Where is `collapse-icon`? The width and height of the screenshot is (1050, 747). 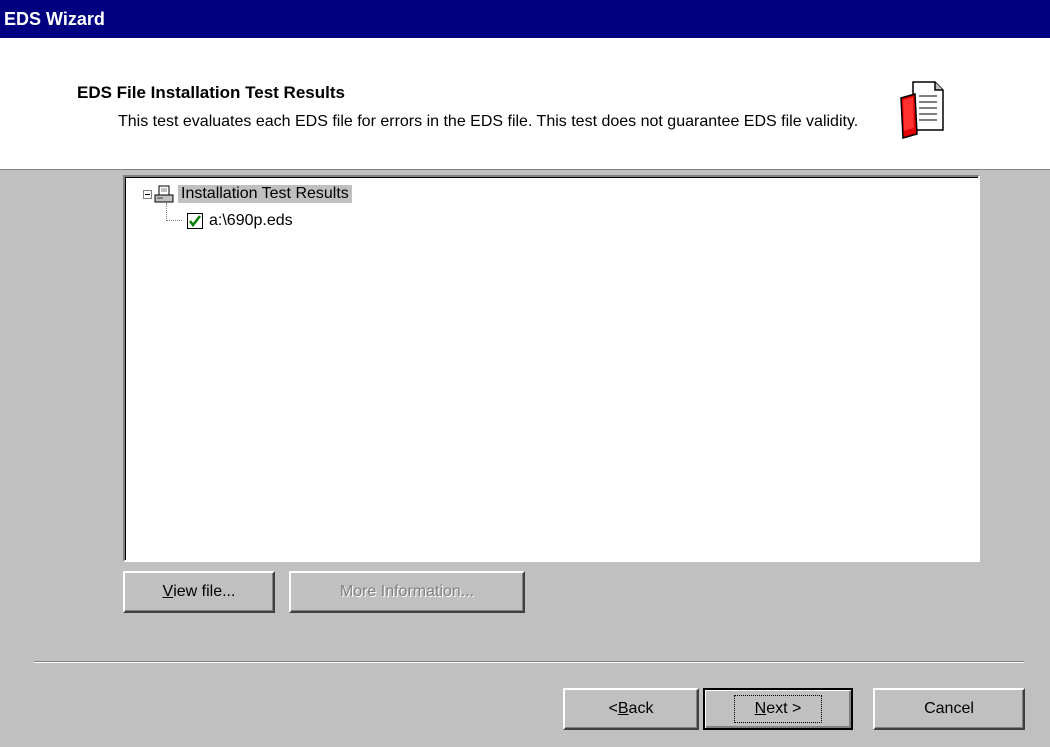 collapse-icon is located at coordinates (147, 194).